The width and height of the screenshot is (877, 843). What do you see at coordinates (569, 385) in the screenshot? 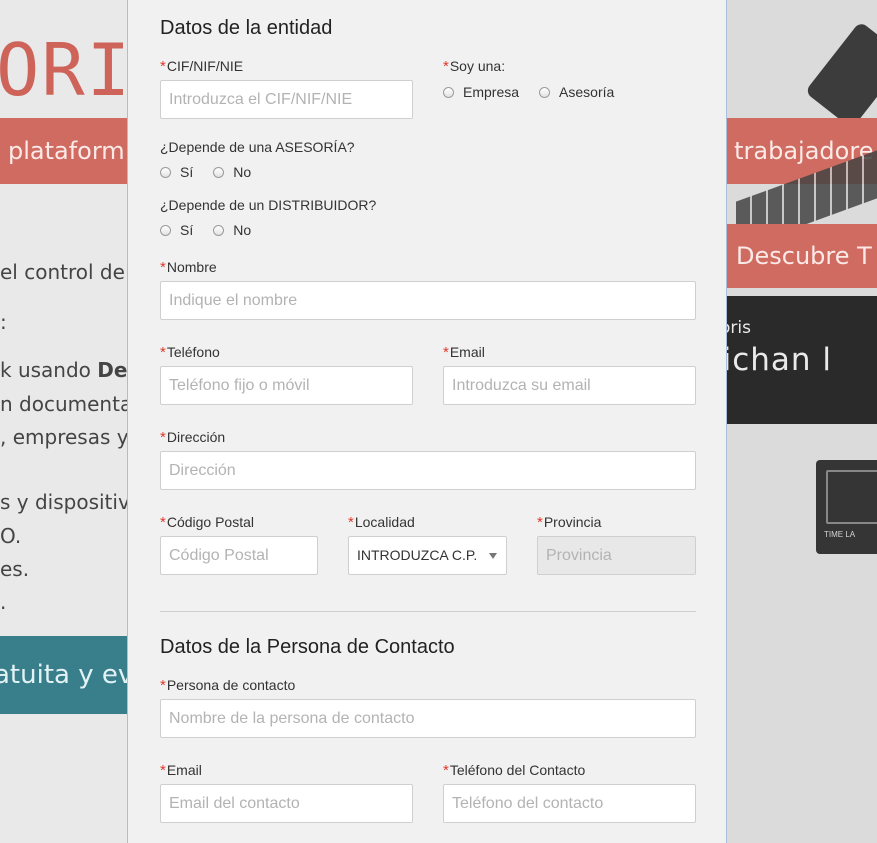
I see `email-input` at bounding box center [569, 385].